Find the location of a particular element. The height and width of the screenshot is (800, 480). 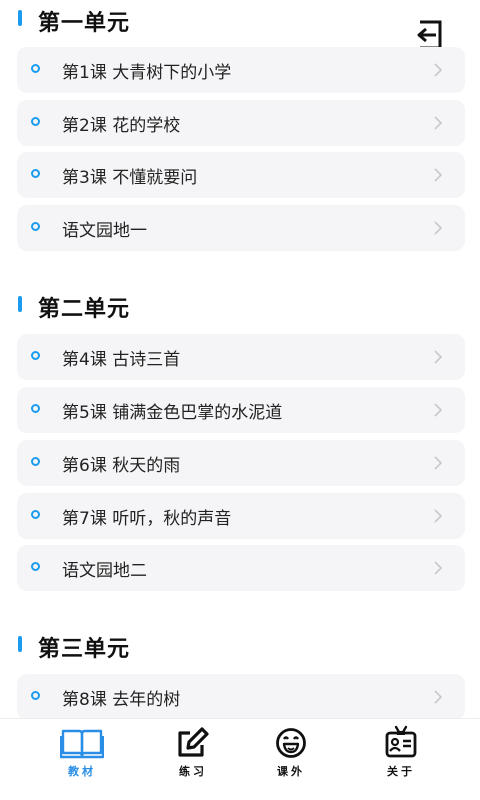

tab-label: 教材 is located at coordinates (82, 771).